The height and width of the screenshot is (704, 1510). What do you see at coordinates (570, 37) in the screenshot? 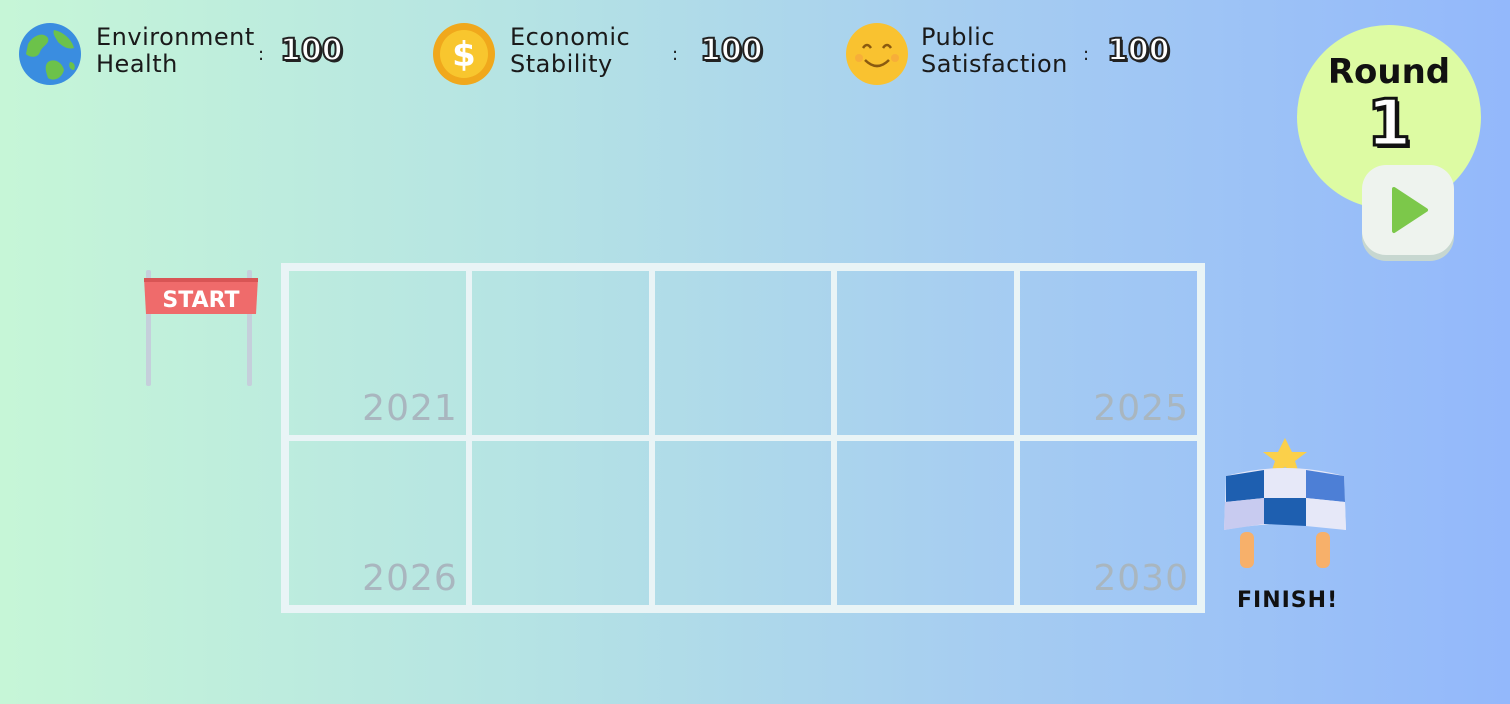
I see `economic-label-line1: Economic` at bounding box center [570, 37].